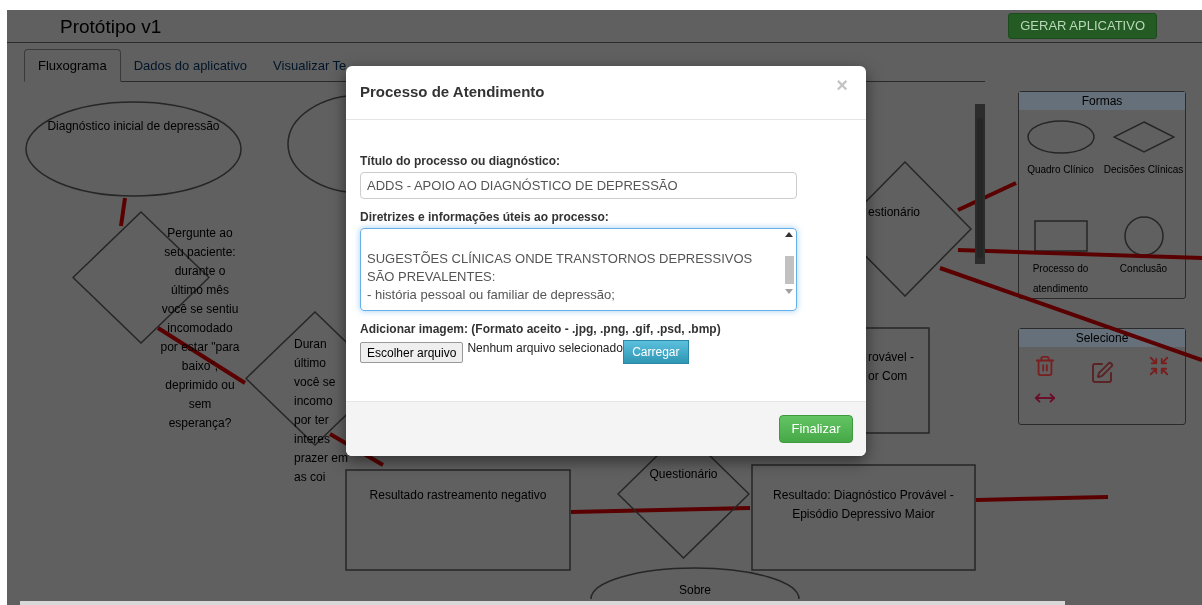  I want to click on shape-label: Quadro Clínico, so click(1060, 170).